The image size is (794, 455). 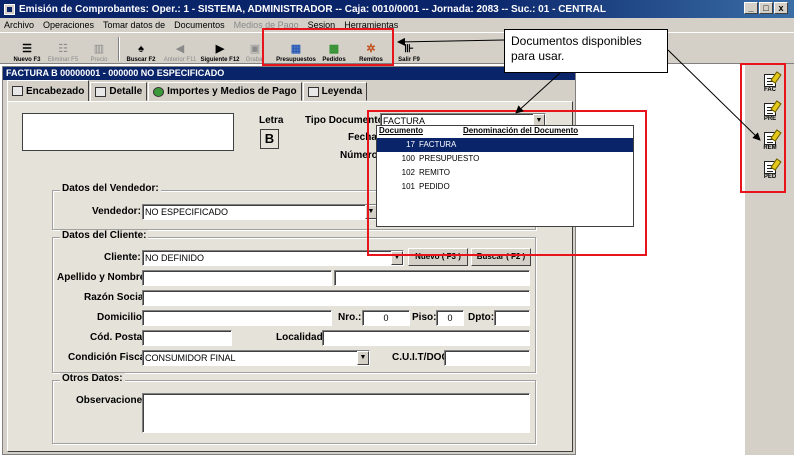 What do you see at coordinates (328, 47) in the screenshot?
I see `toolbar-highlight-box` at bounding box center [328, 47].